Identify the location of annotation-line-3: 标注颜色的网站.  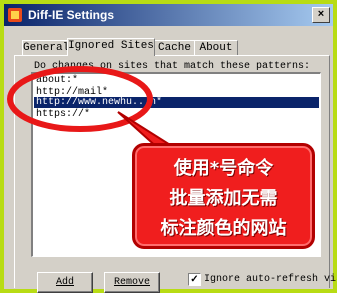
(223, 228).